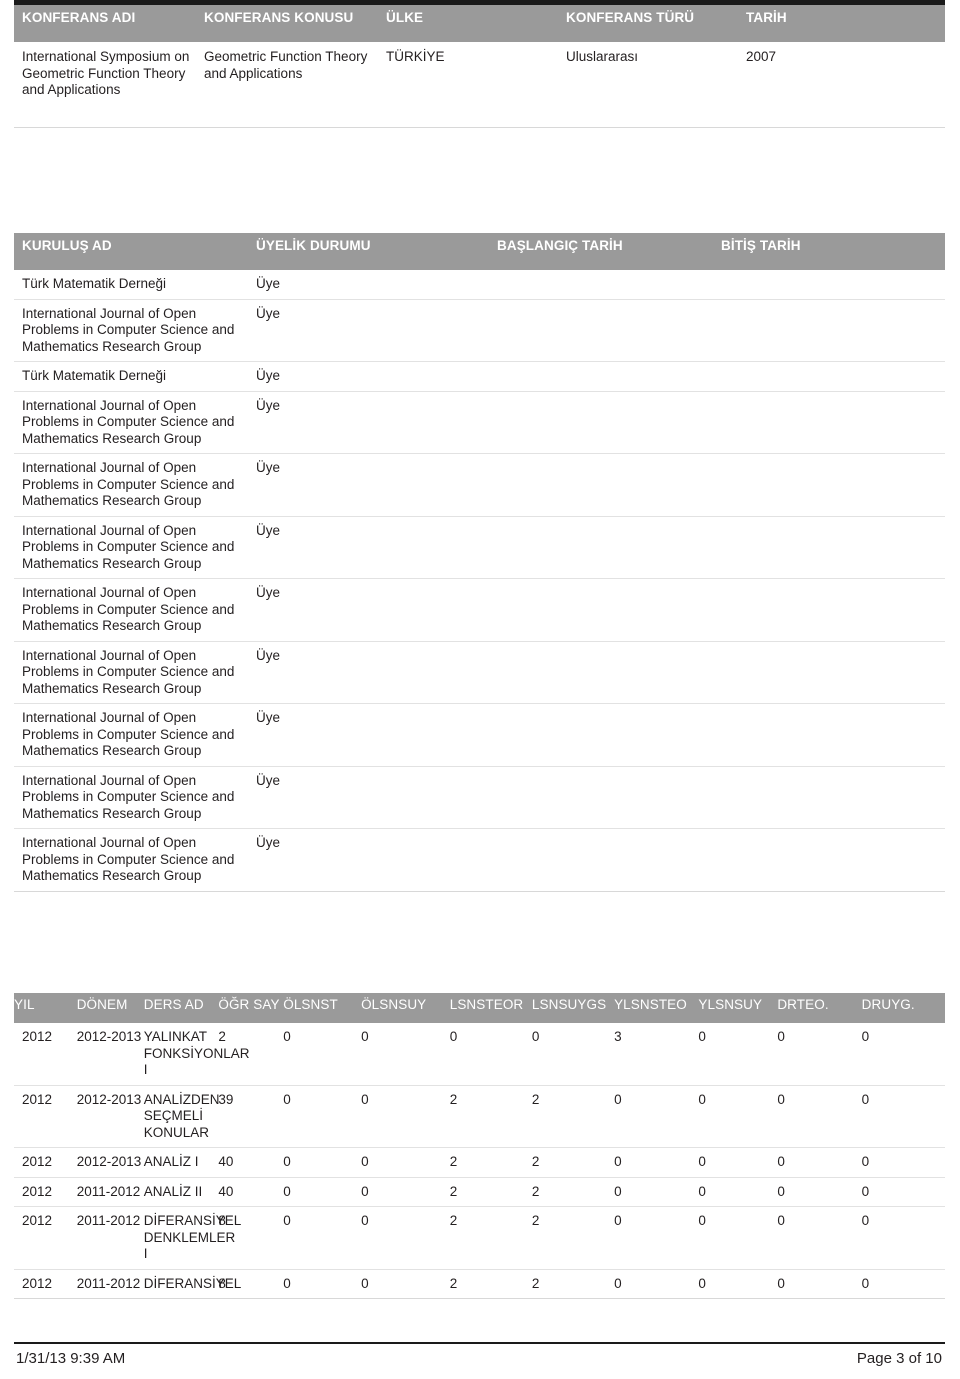 The width and height of the screenshot is (960, 1379). What do you see at coordinates (251, 1116) in the screenshot?
I see `course-ogr-say: 39` at bounding box center [251, 1116].